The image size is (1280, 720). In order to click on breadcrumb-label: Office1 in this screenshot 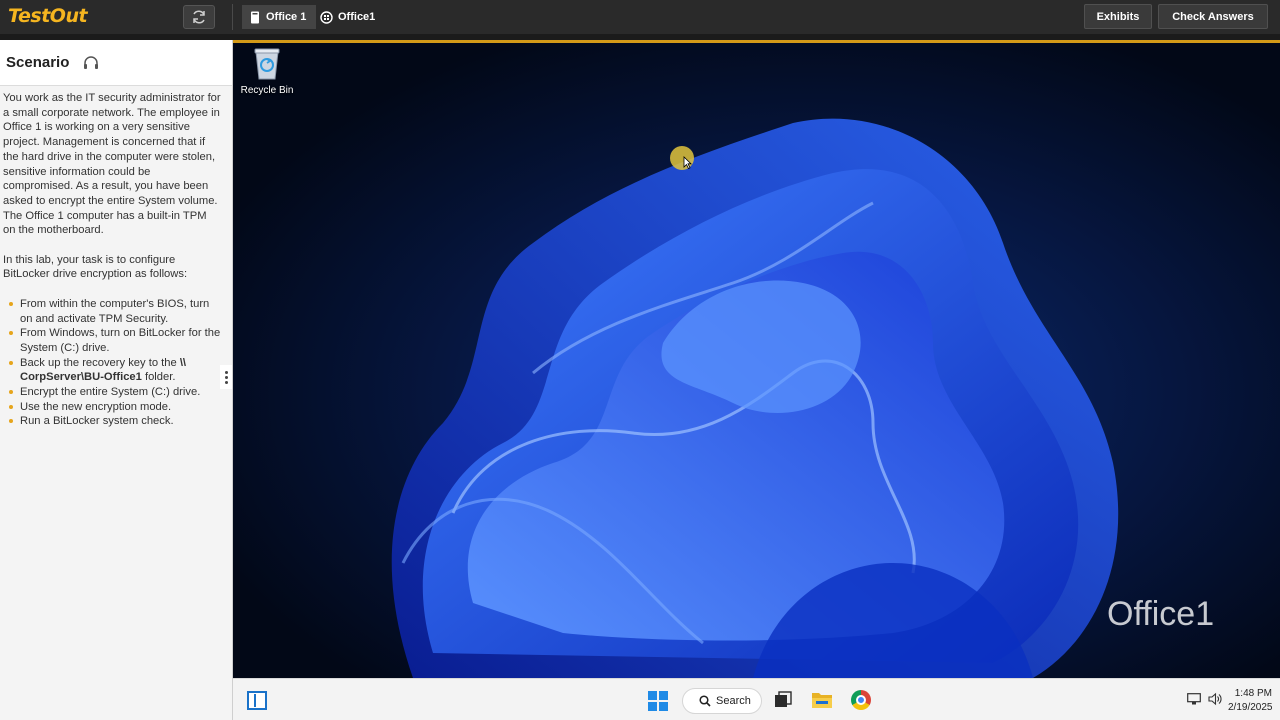, I will do `click(357, 17)`.